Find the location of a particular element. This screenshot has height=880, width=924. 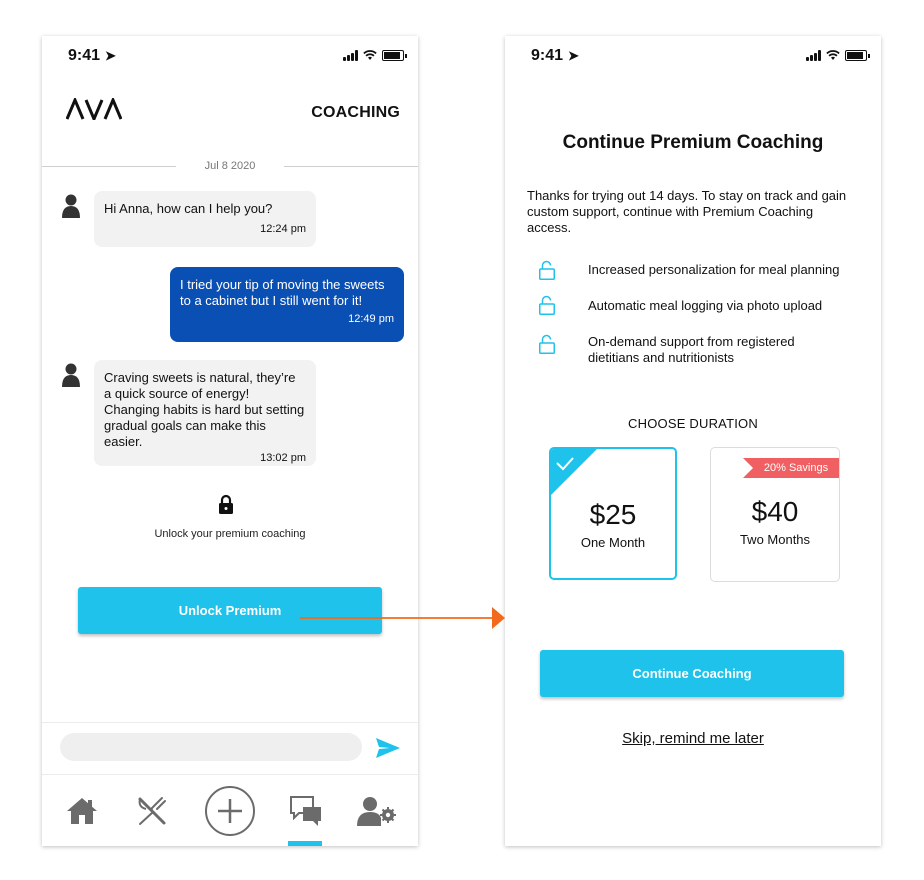

message-input is located at coordinates (211, 747).